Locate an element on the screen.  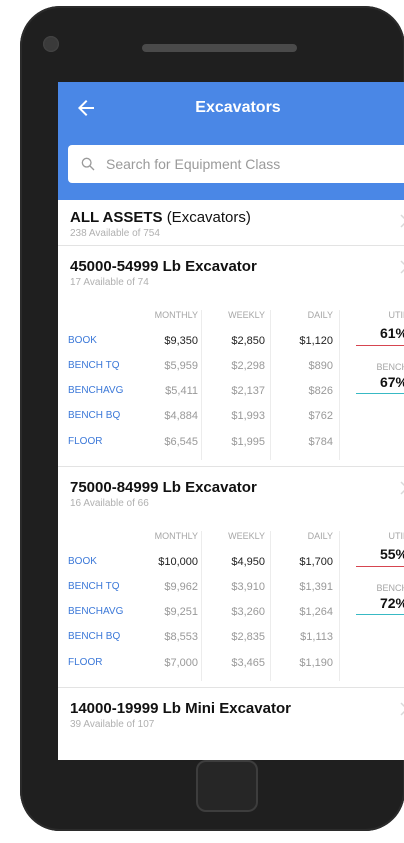
monthly-rate: $9,350 is located at coordinates (181, 341).